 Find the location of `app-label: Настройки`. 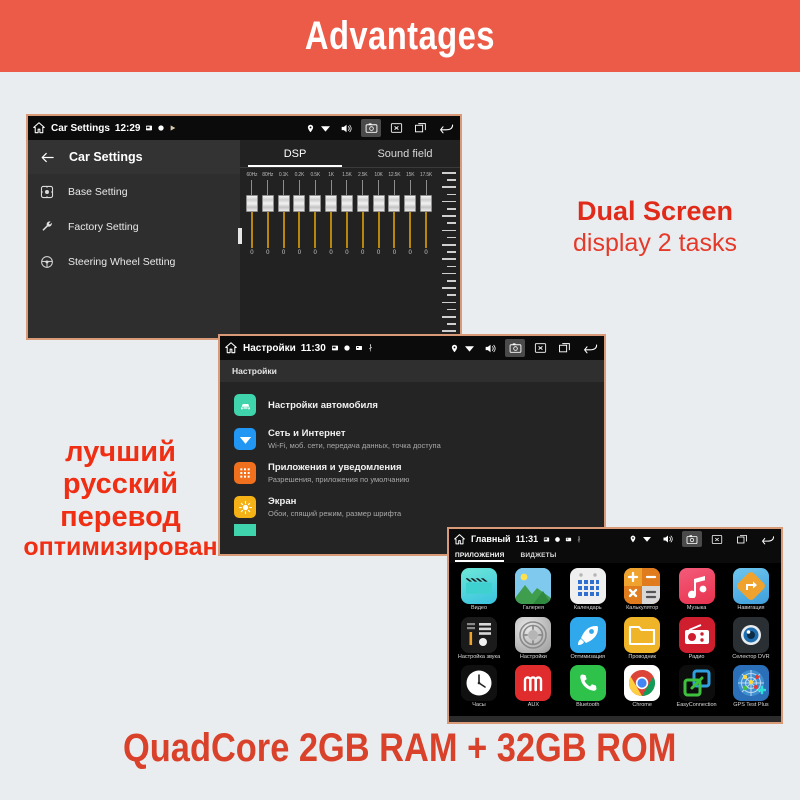

app-label: Настройки is located at coordinates (533, 656).